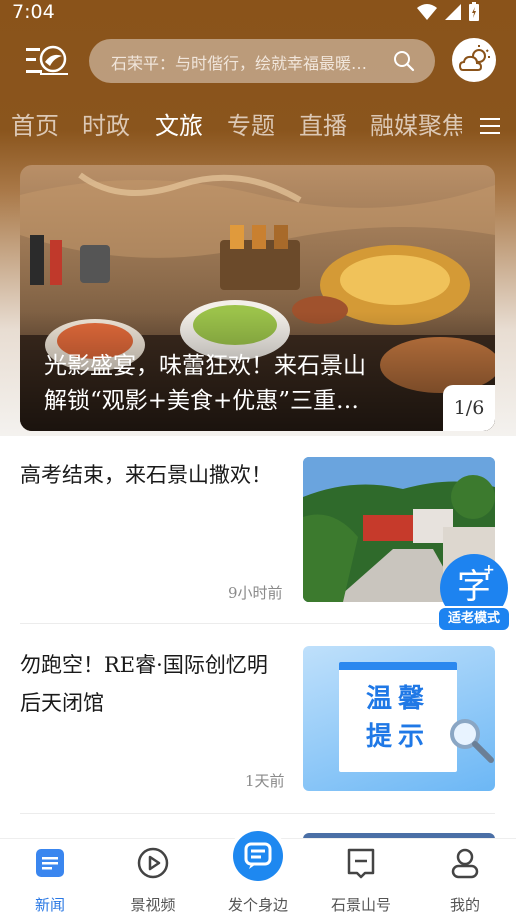  I want to click on bottom-nav: 新闻 景视频 发个身边 石景山号 我的, so click(258, 872).